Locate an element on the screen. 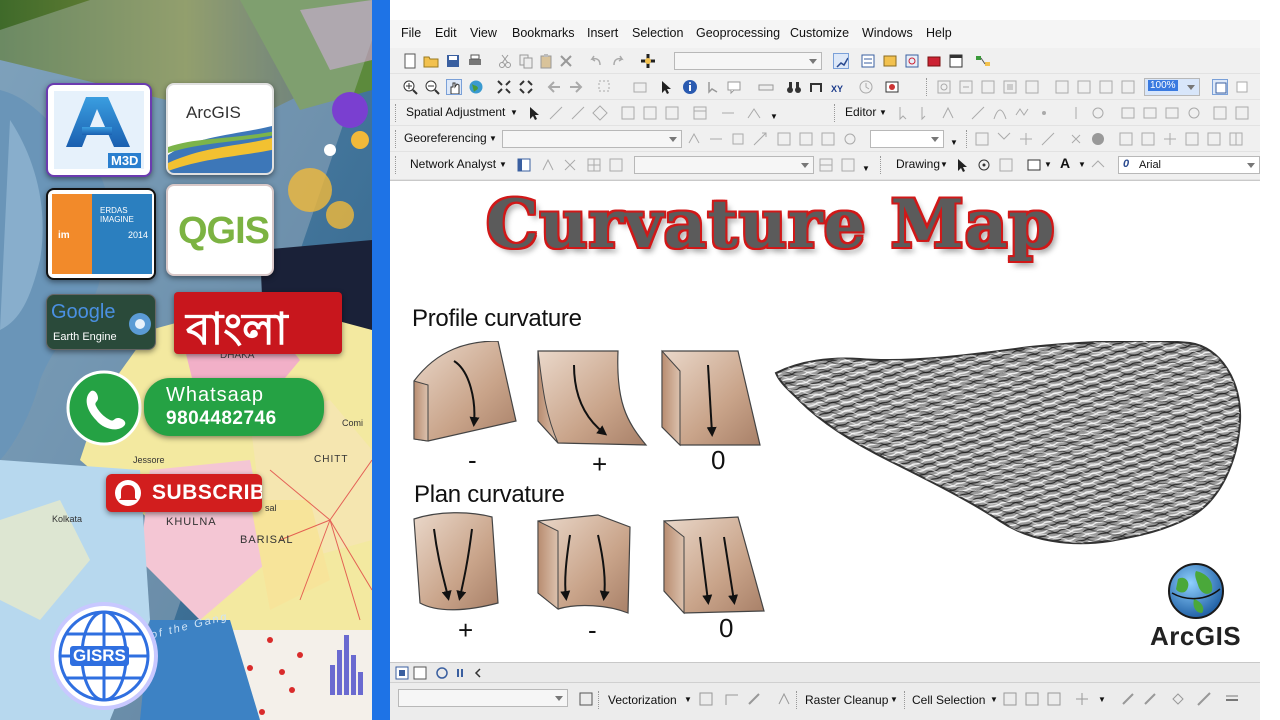 This screenshot has height=720, width=1280. cogo-tangent-icon is located at coordinates (1192, 139).